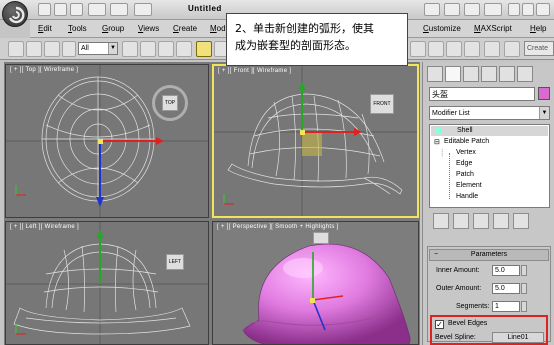 The height and width of the screenshot is (345, 554). I want to click on angle-snap-icon, so click(436, 49).